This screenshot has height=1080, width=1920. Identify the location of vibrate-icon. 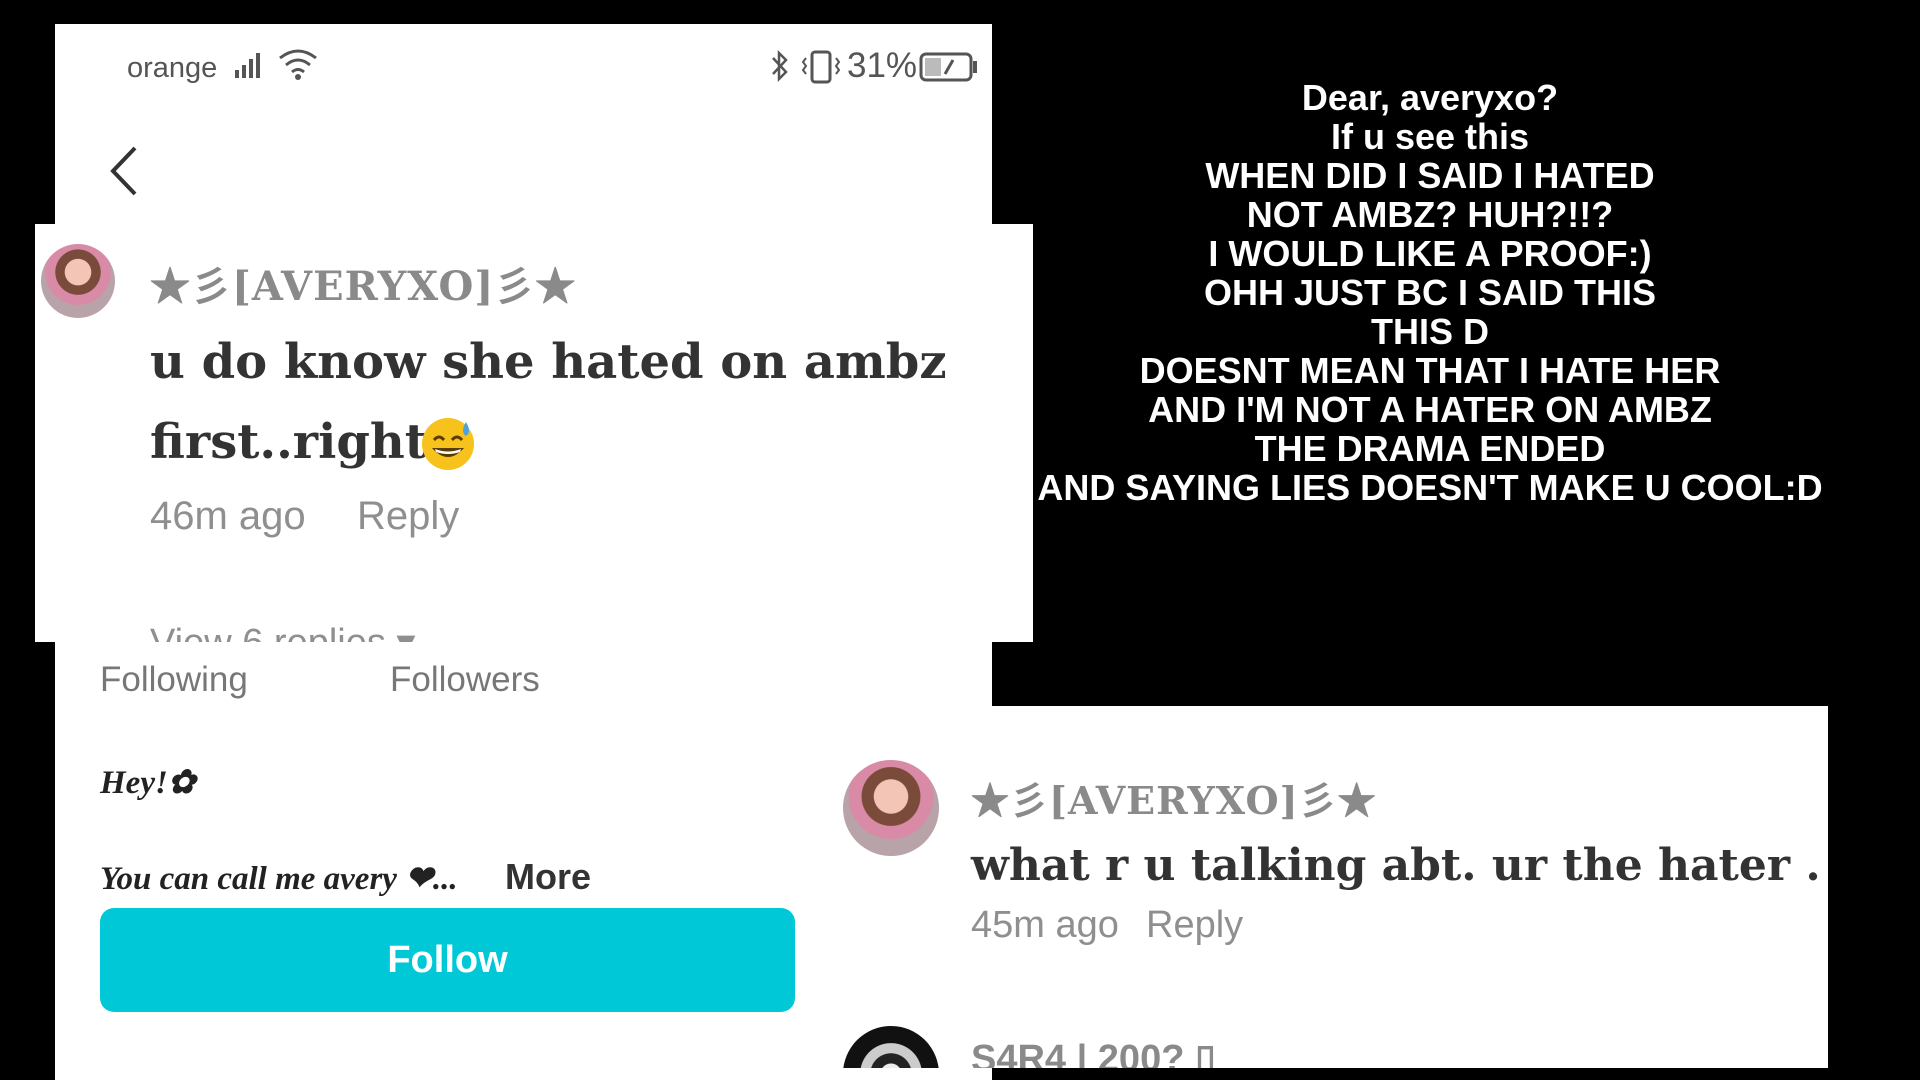
(821, 69).